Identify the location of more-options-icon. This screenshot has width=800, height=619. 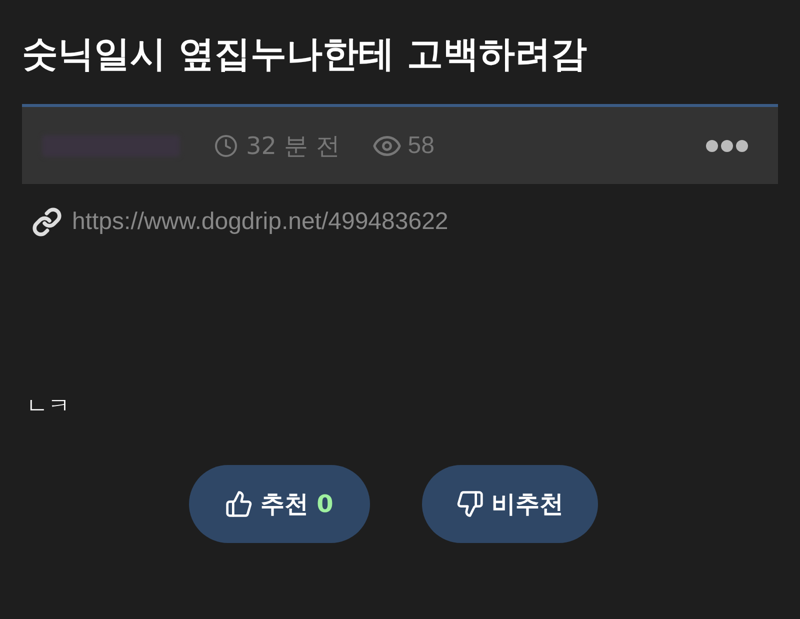
(727, 146).